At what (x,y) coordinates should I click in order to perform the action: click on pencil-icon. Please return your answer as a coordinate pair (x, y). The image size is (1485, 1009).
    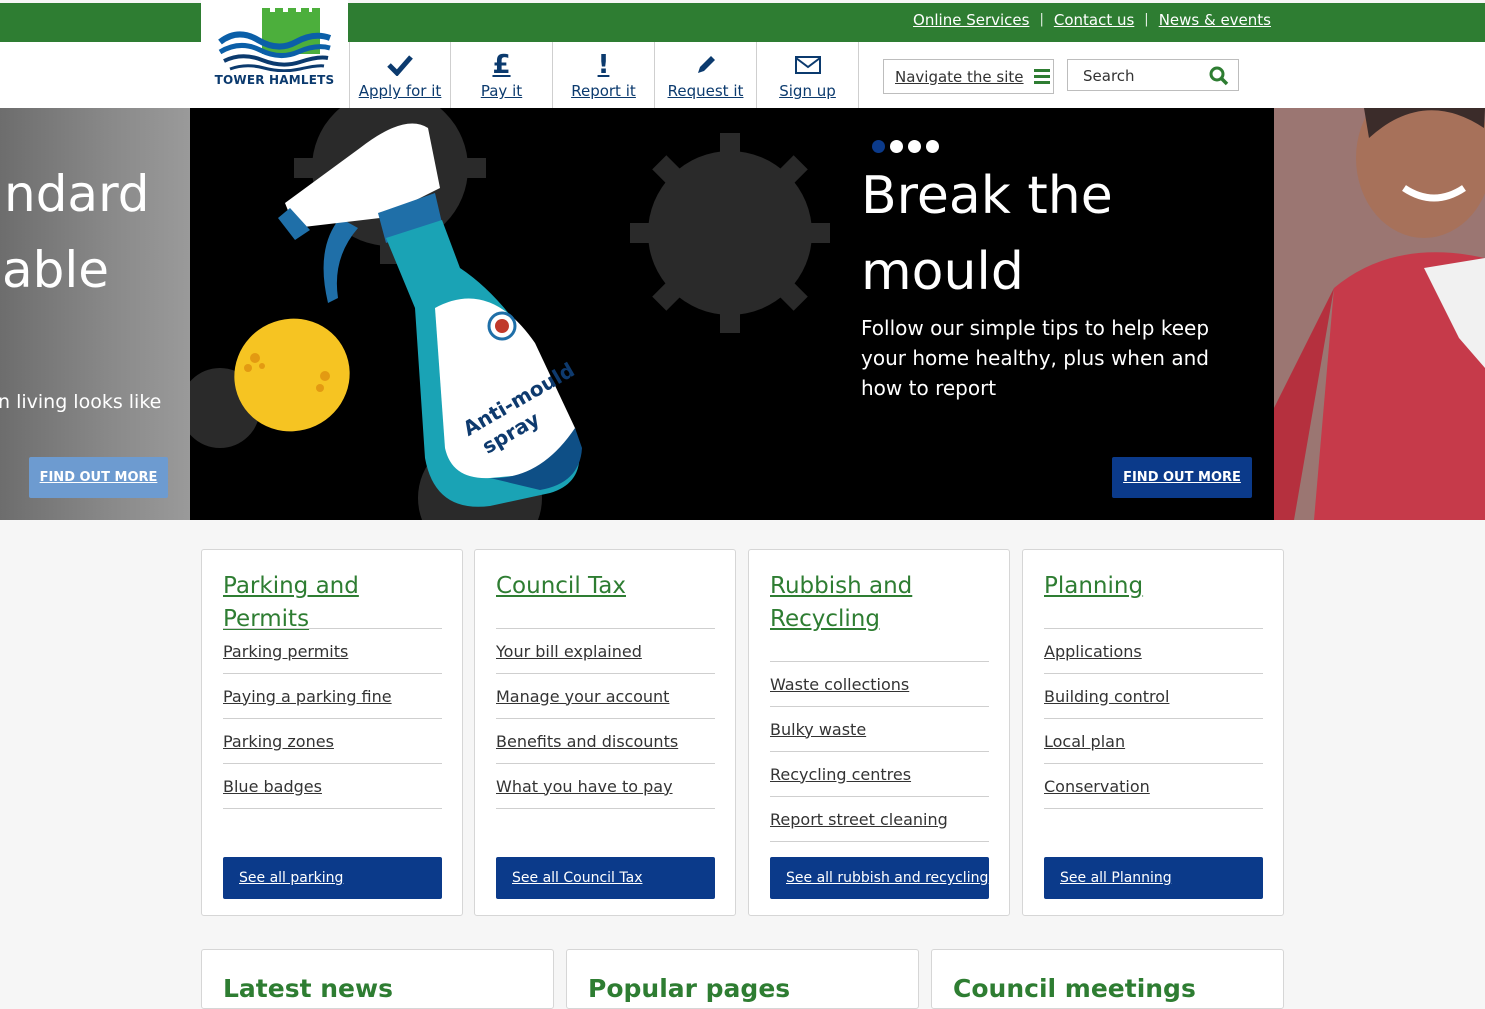
    Looking at the image, I should click on (706, 65).